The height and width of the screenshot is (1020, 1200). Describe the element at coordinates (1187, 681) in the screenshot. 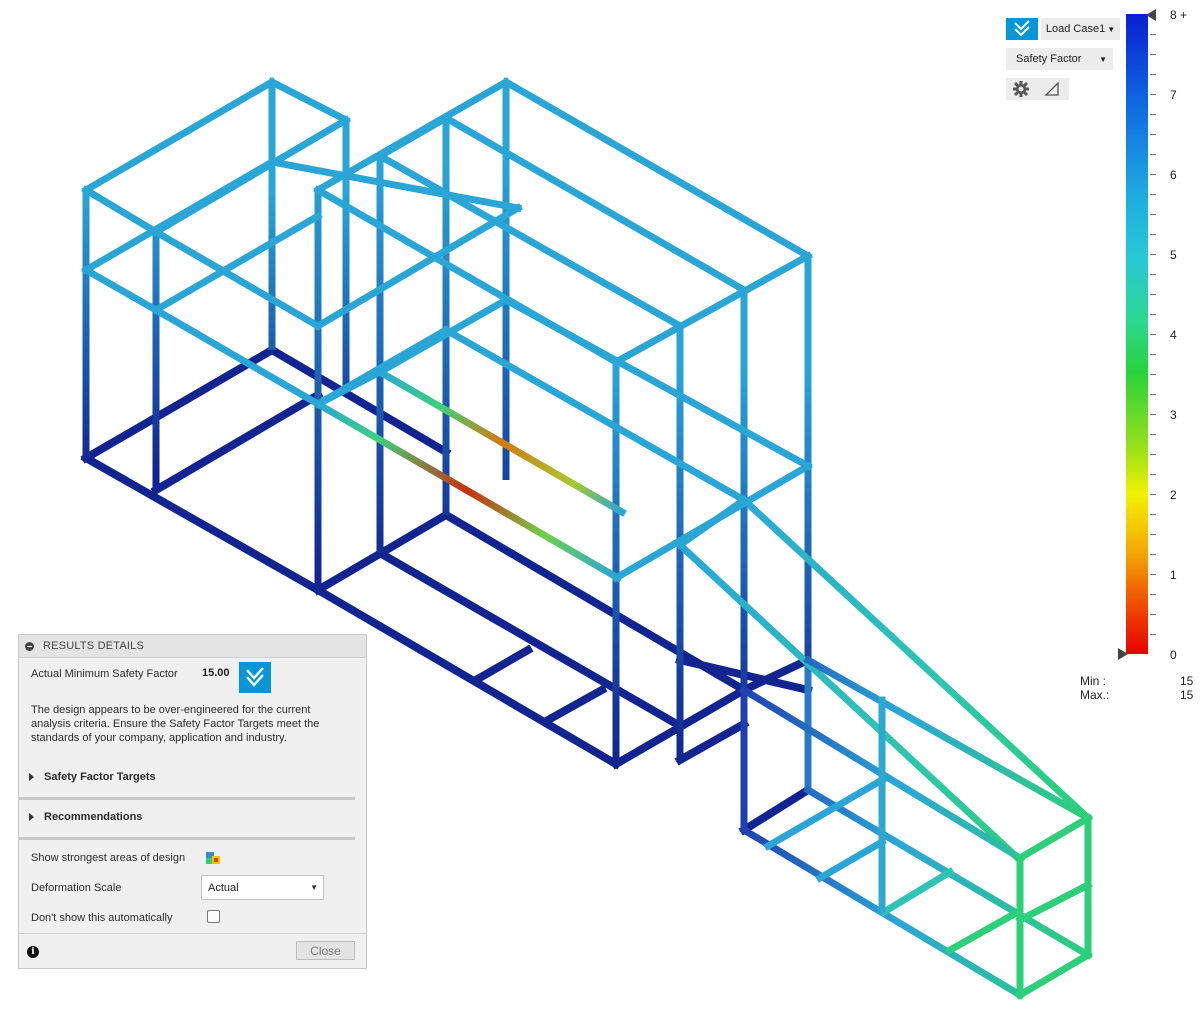

I see `legend-min-value: 15` at that location.